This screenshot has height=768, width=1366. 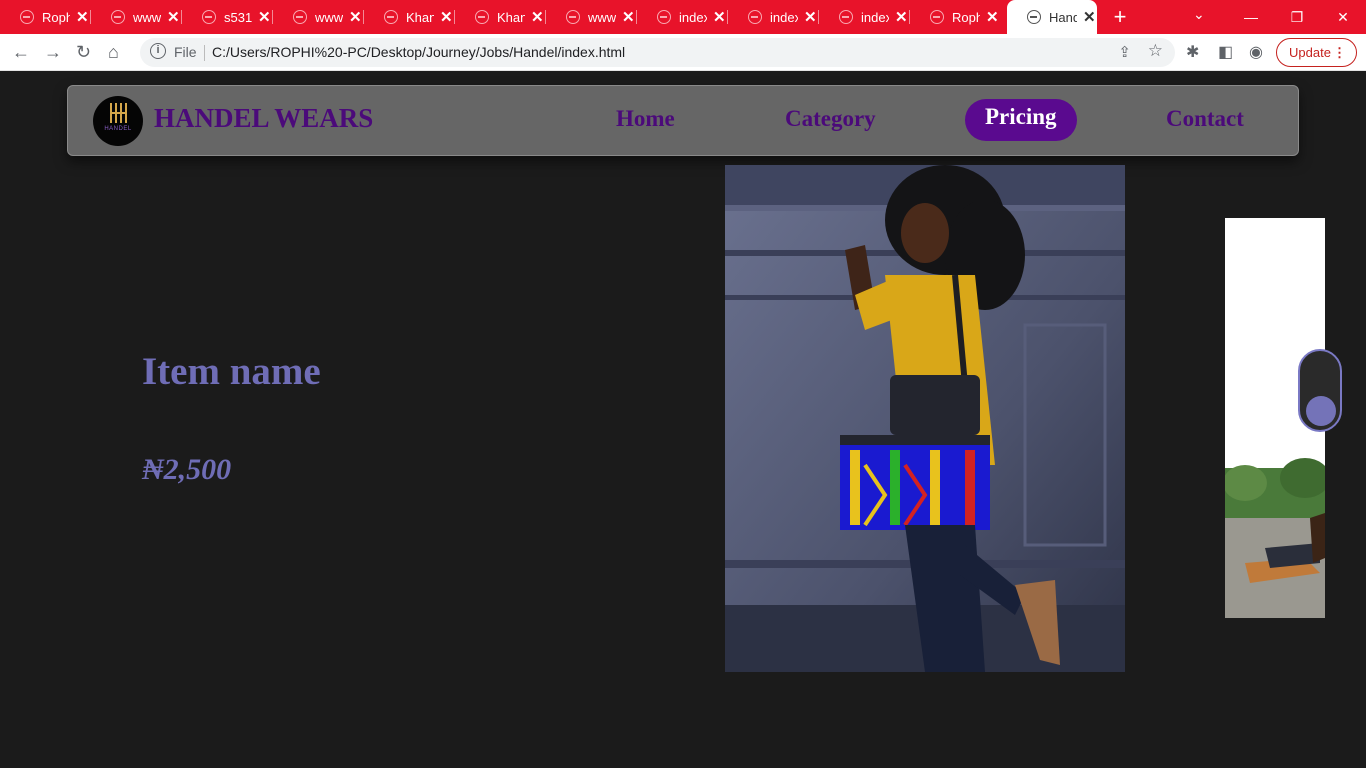 What do you see at coordinates (1120, 17) in the screenshot?
I see `new-tab-button: +` at bounding box center [1120, 17].